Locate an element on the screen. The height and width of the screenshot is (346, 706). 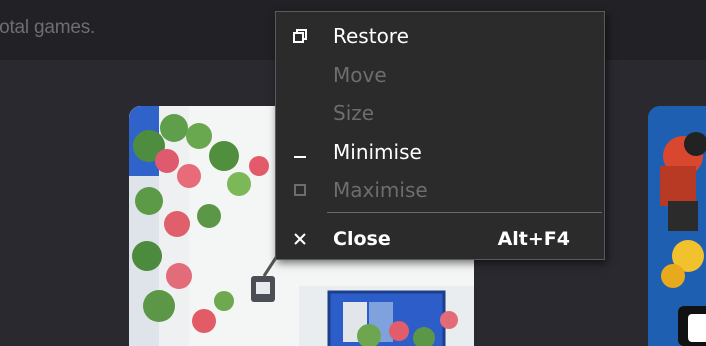
menu-item-restore: Restore is located at coordinates (440, 36).